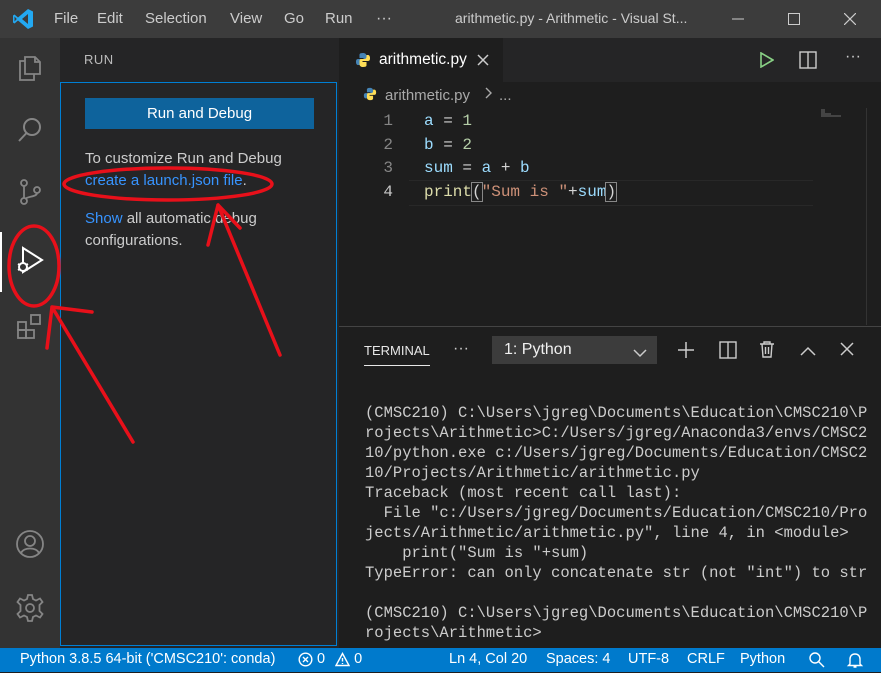 The image size is (881, 673). I want to click on indentation: Spaces: 4, so click(578, 659).